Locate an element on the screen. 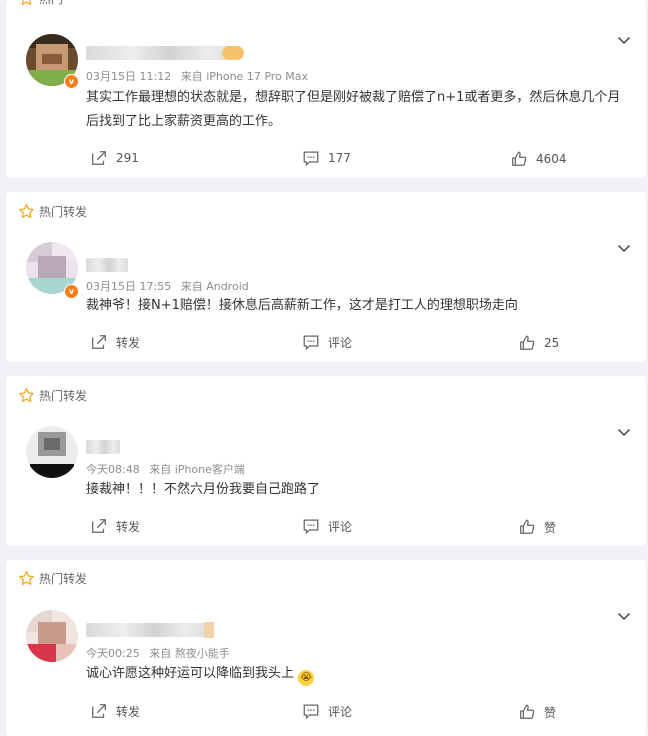 Image resolution: width=648 pixels, height=736 pixels. comment-meta: 03月15日 17:55 来自 Android is located at coordinates (167, 286).